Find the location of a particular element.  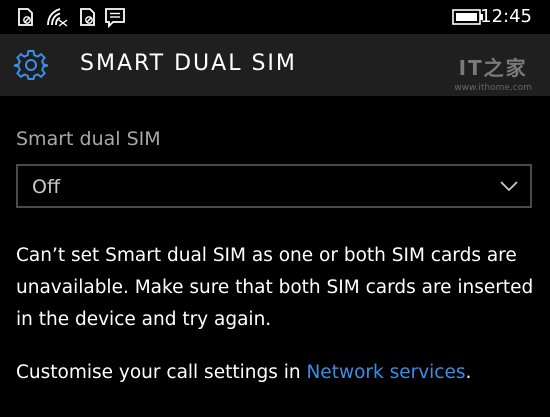

dropdown-selected-value: Off is located at coordinates (46, 187).